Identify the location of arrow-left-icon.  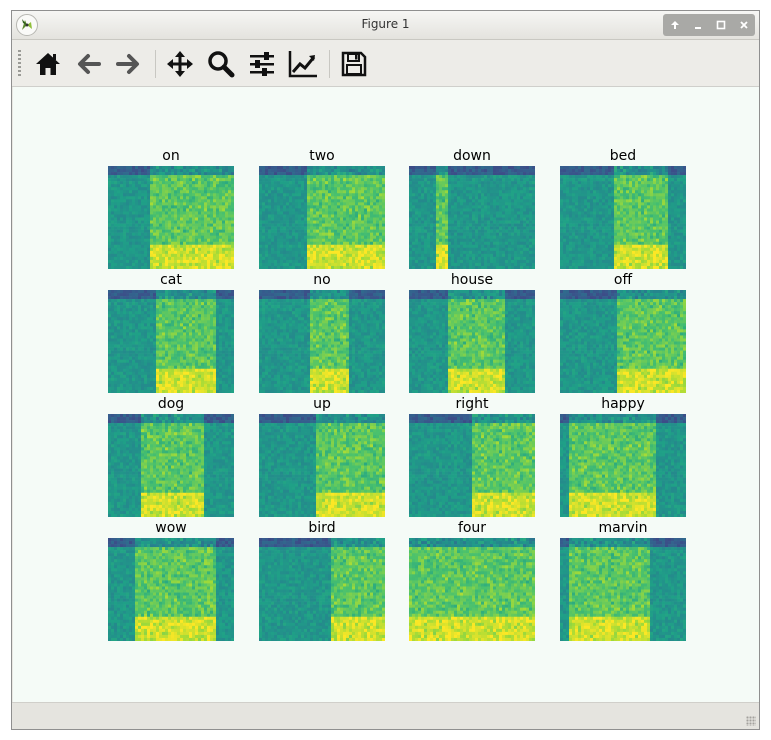
(89, 64).